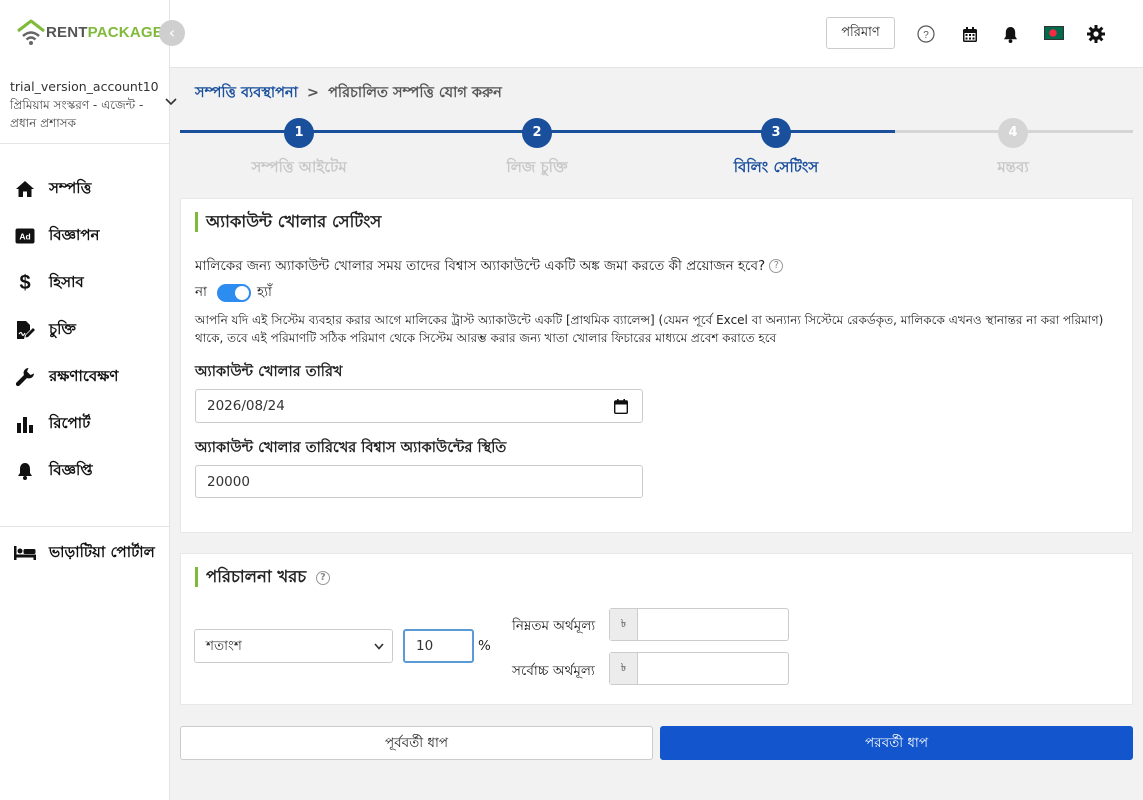 Image resolution: width=1143 pixels, height=800 pixels. I want to click on fee-percent-value: 10, so click(425, 646).